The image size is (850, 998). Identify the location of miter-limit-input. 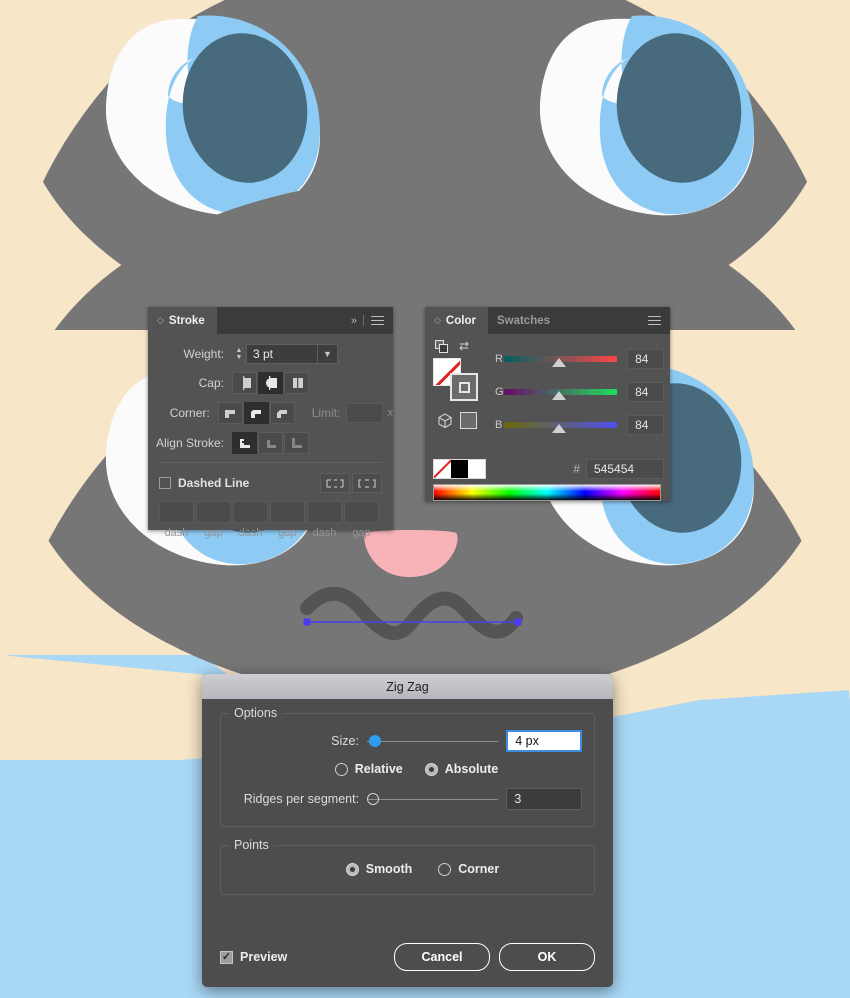
(364, 413).